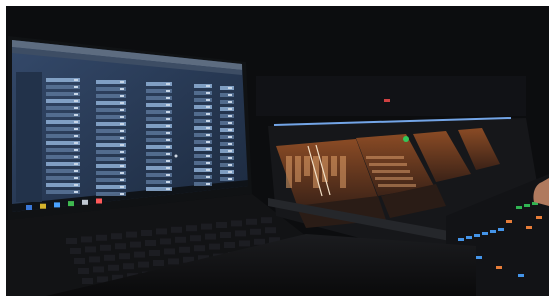  Describe the element at coordinates (29, 137) in the screenshot. I see `side-panel` at that location.